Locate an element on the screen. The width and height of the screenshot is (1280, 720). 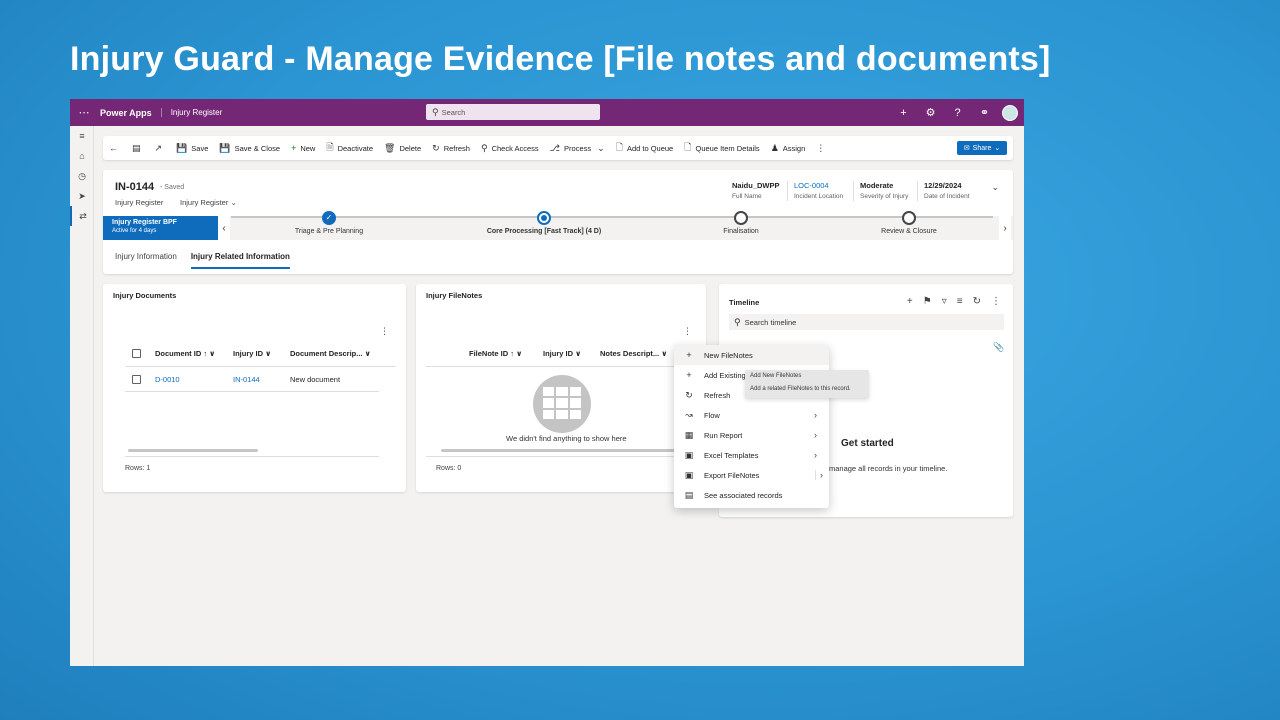
popout-button: ↗ is located at coordinates (161, 148).